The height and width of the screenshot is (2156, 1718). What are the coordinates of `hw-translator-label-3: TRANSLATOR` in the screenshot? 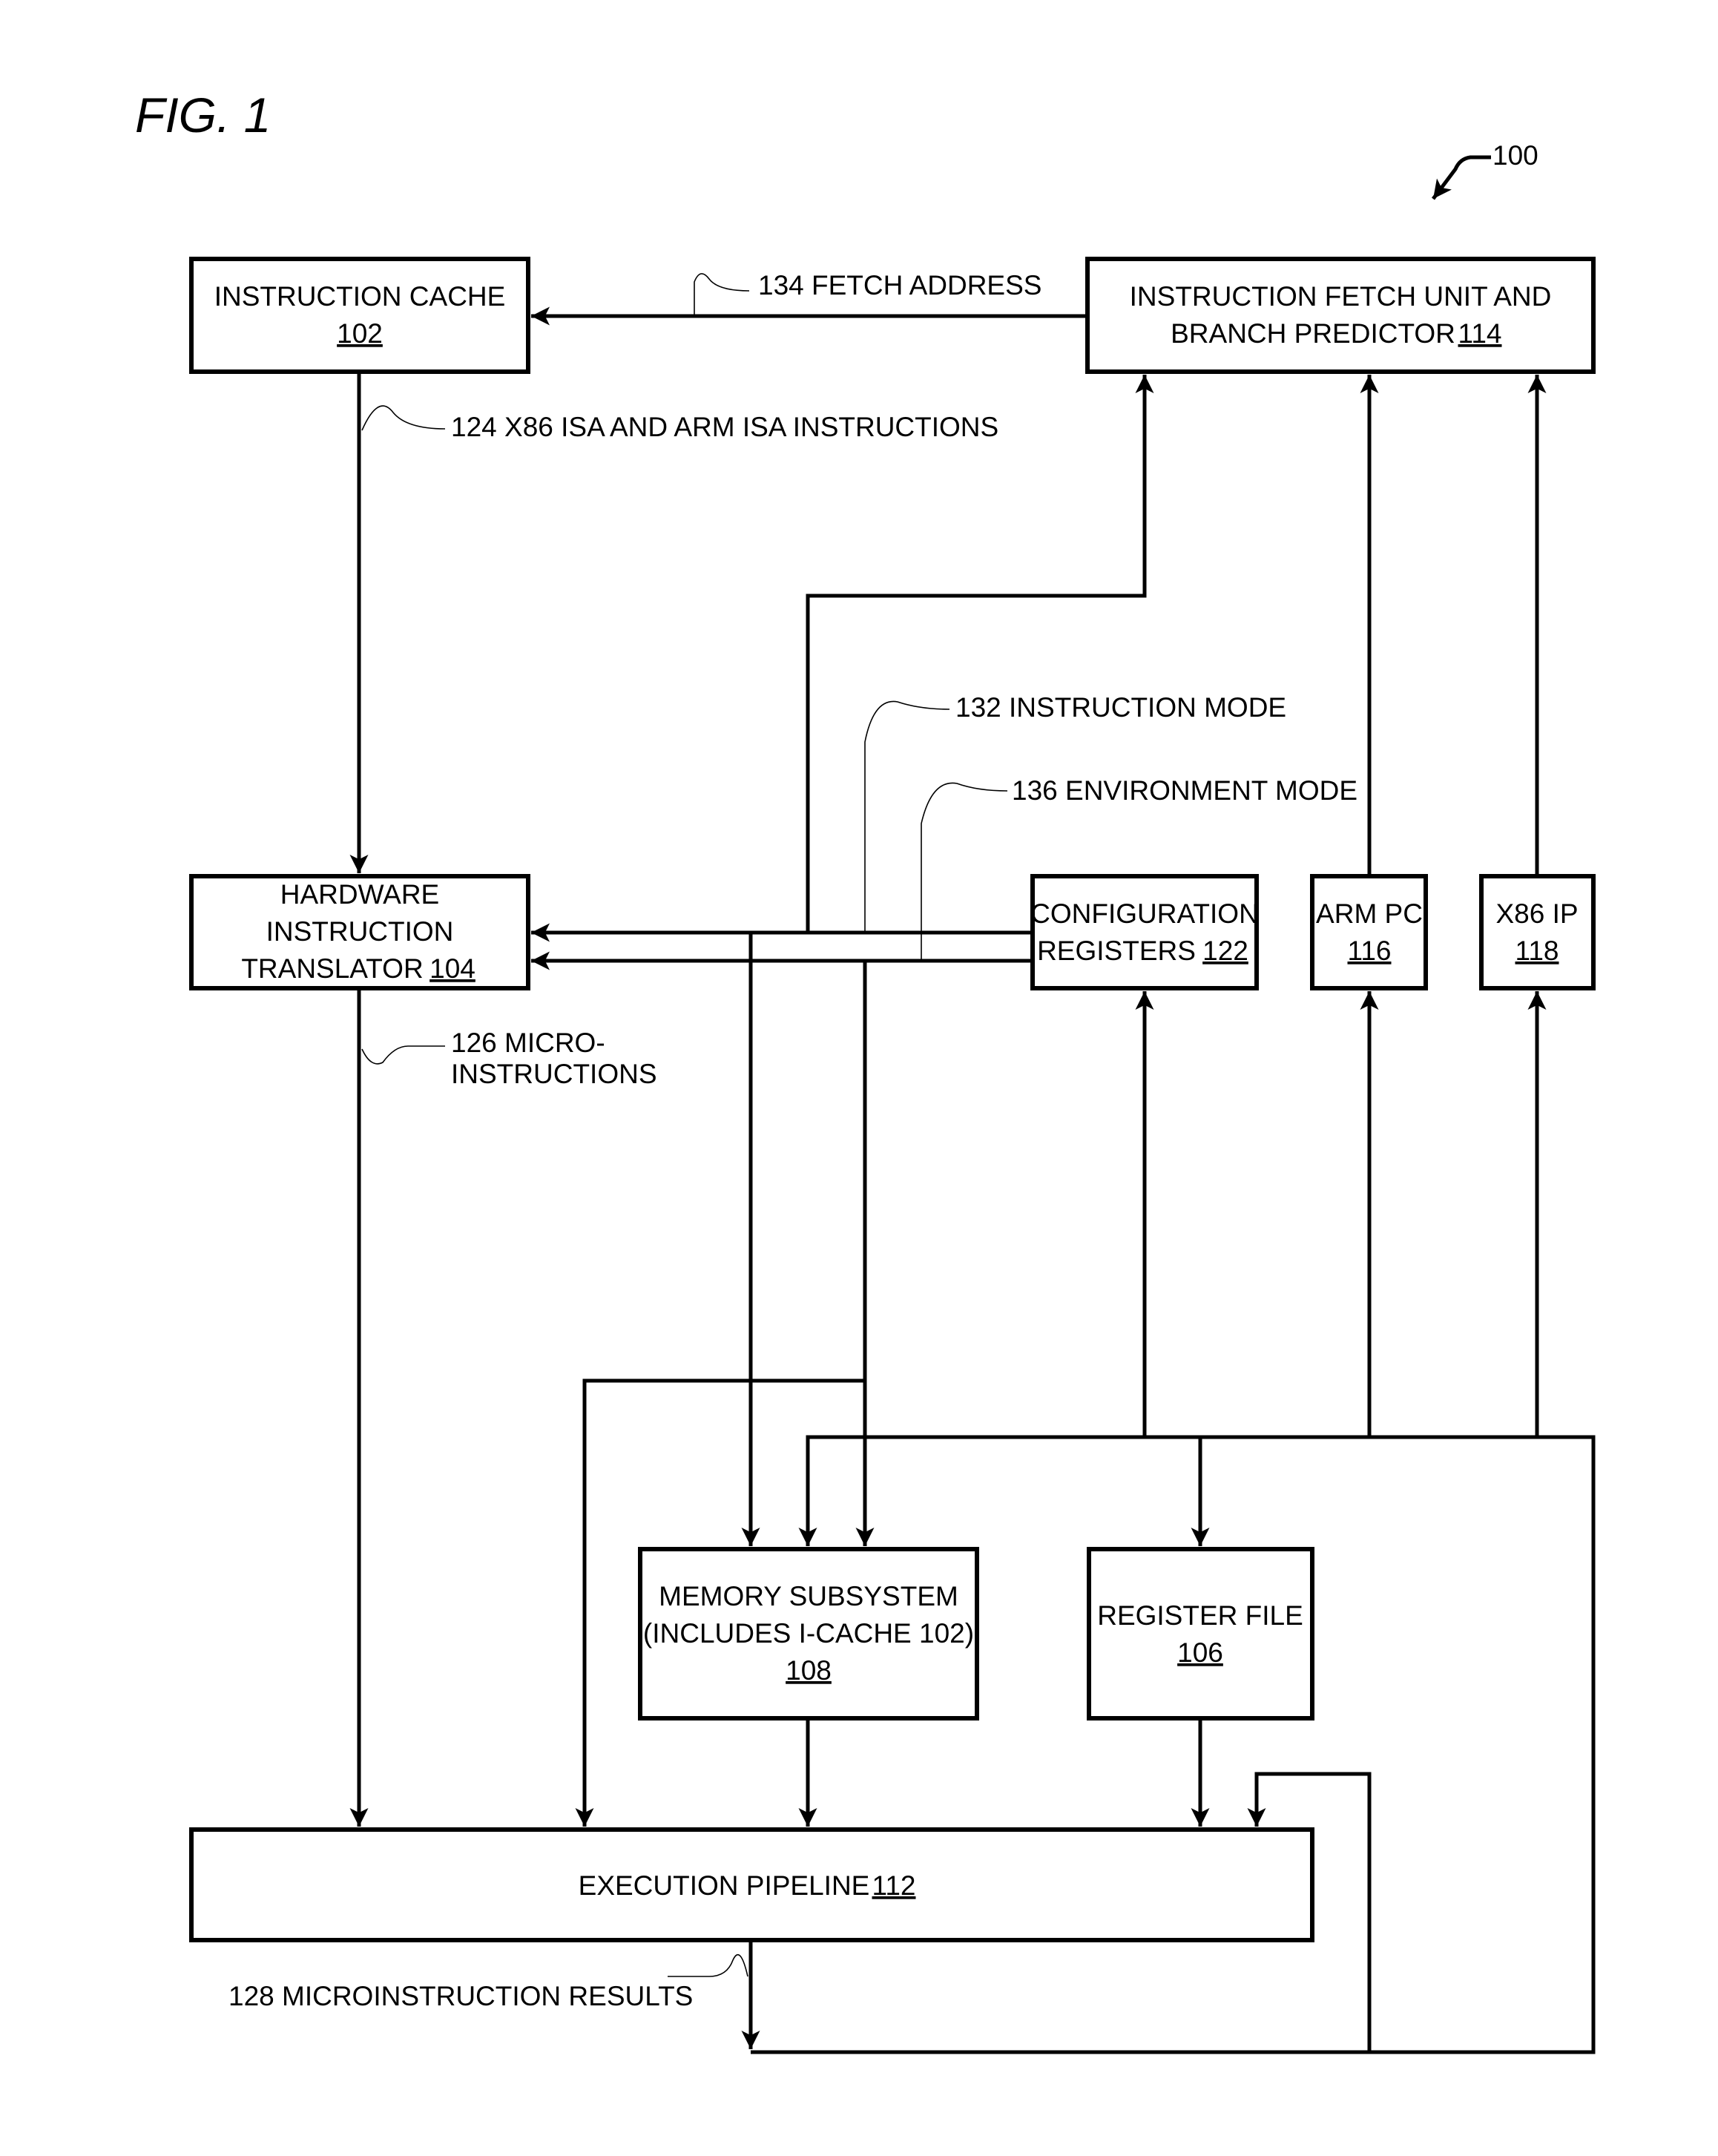 It's located at (332, 969).